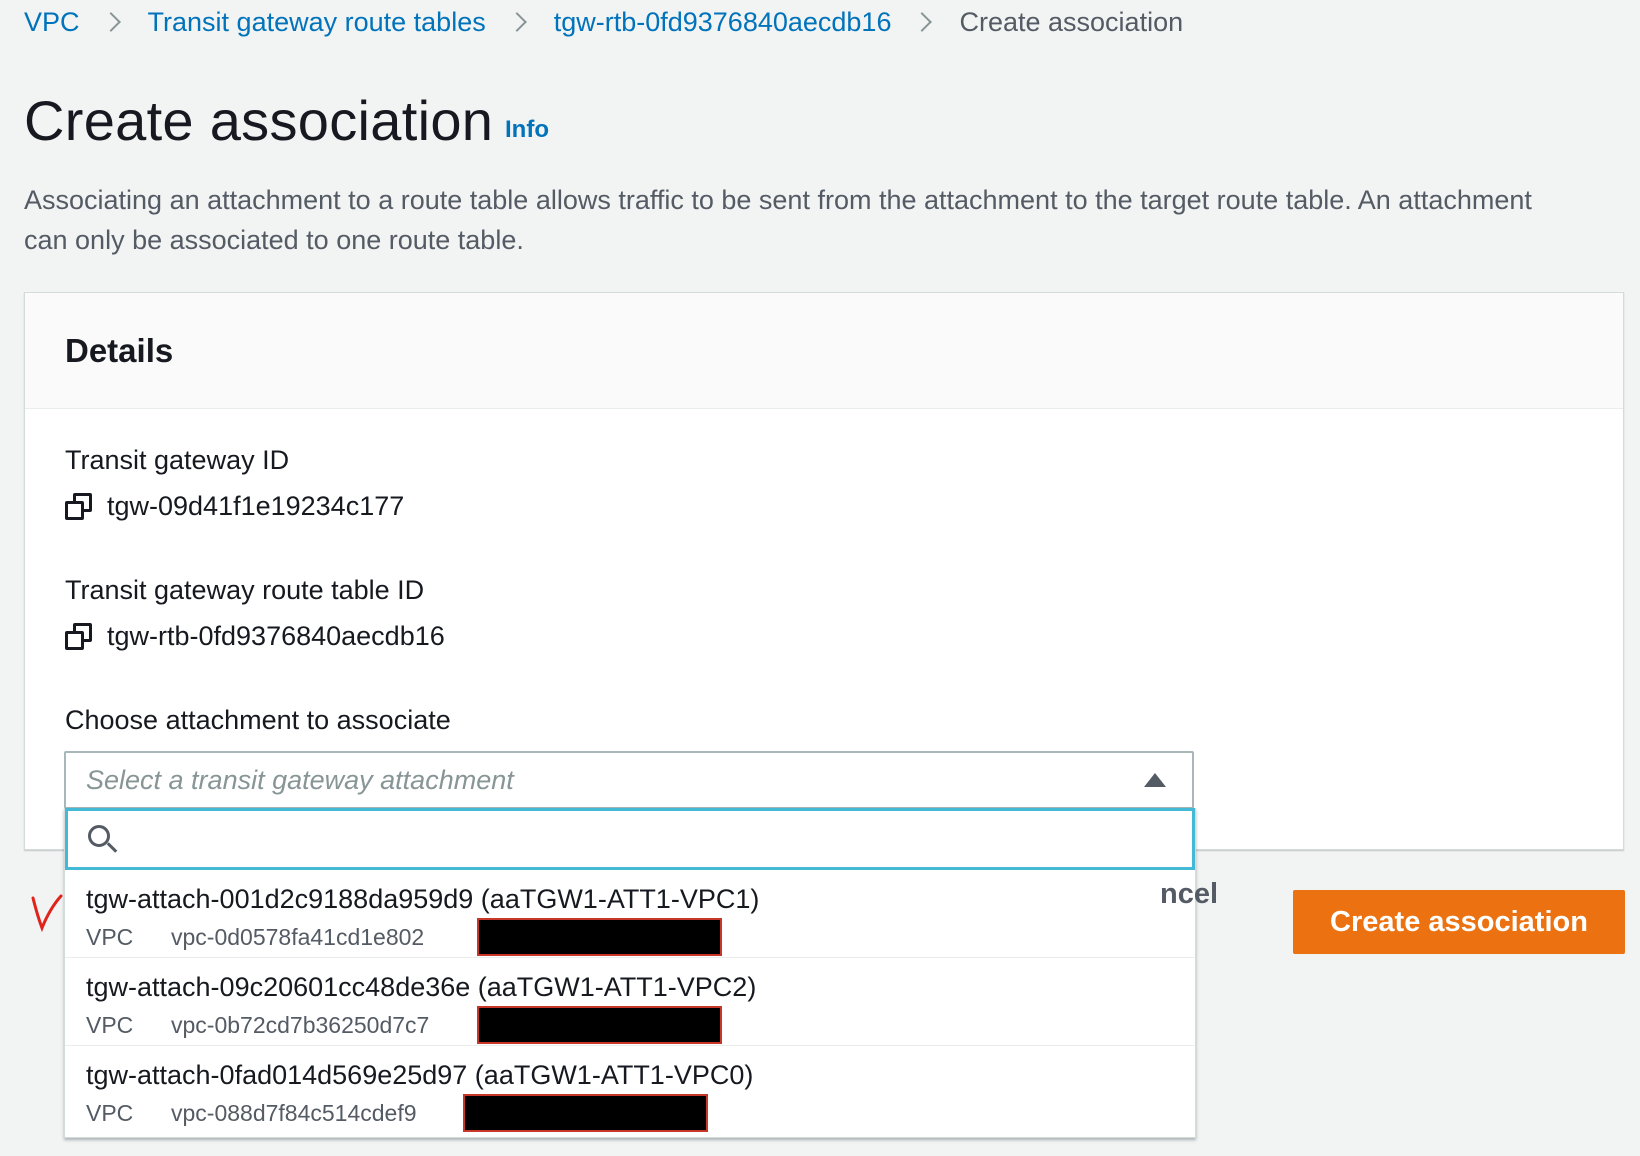  What do you see at coordinates (300, 779) in the screenshot?
I see `select-placeholder: Select a transit gateway attachment` at bounding box center [300, 779].